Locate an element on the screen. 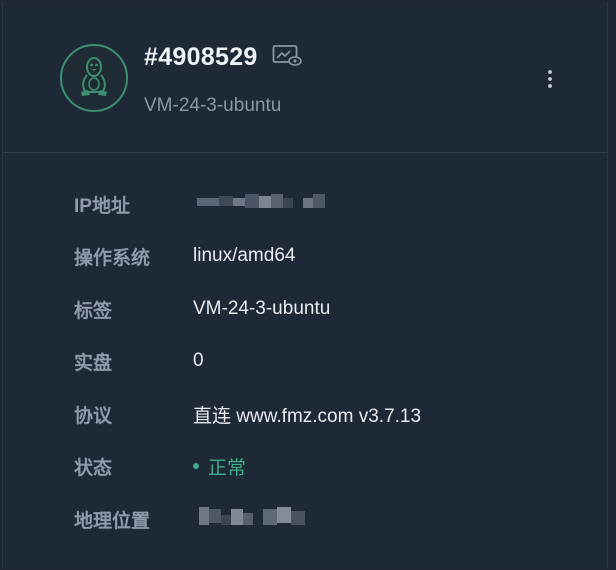 Image resolution: width=616 pixels, height=570 pixels. title-row: #4908529 is located at coordinates (223, 57).